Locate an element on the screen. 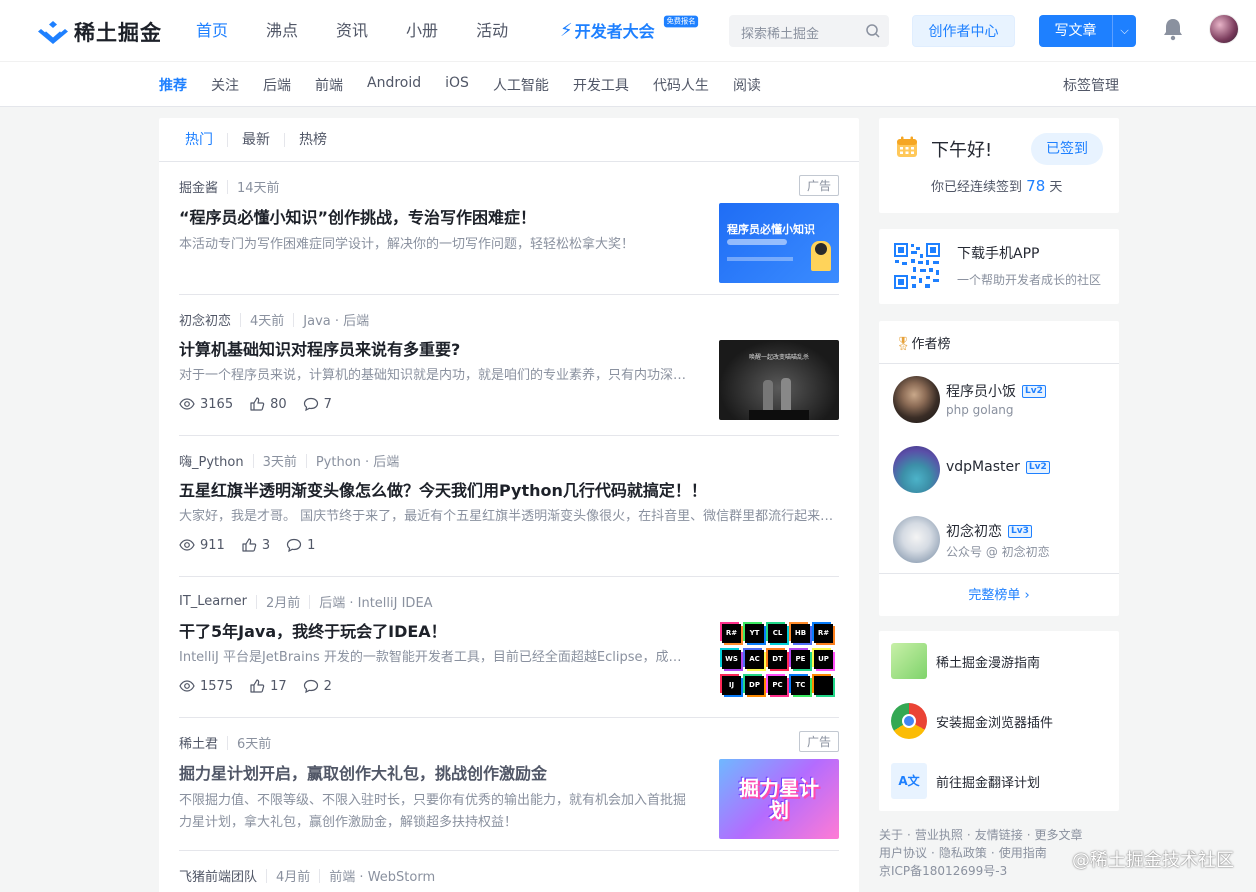 The width and height of the screenshot is (1256, 892). author-name: 稀土君 is located at coordinates (198, 742).